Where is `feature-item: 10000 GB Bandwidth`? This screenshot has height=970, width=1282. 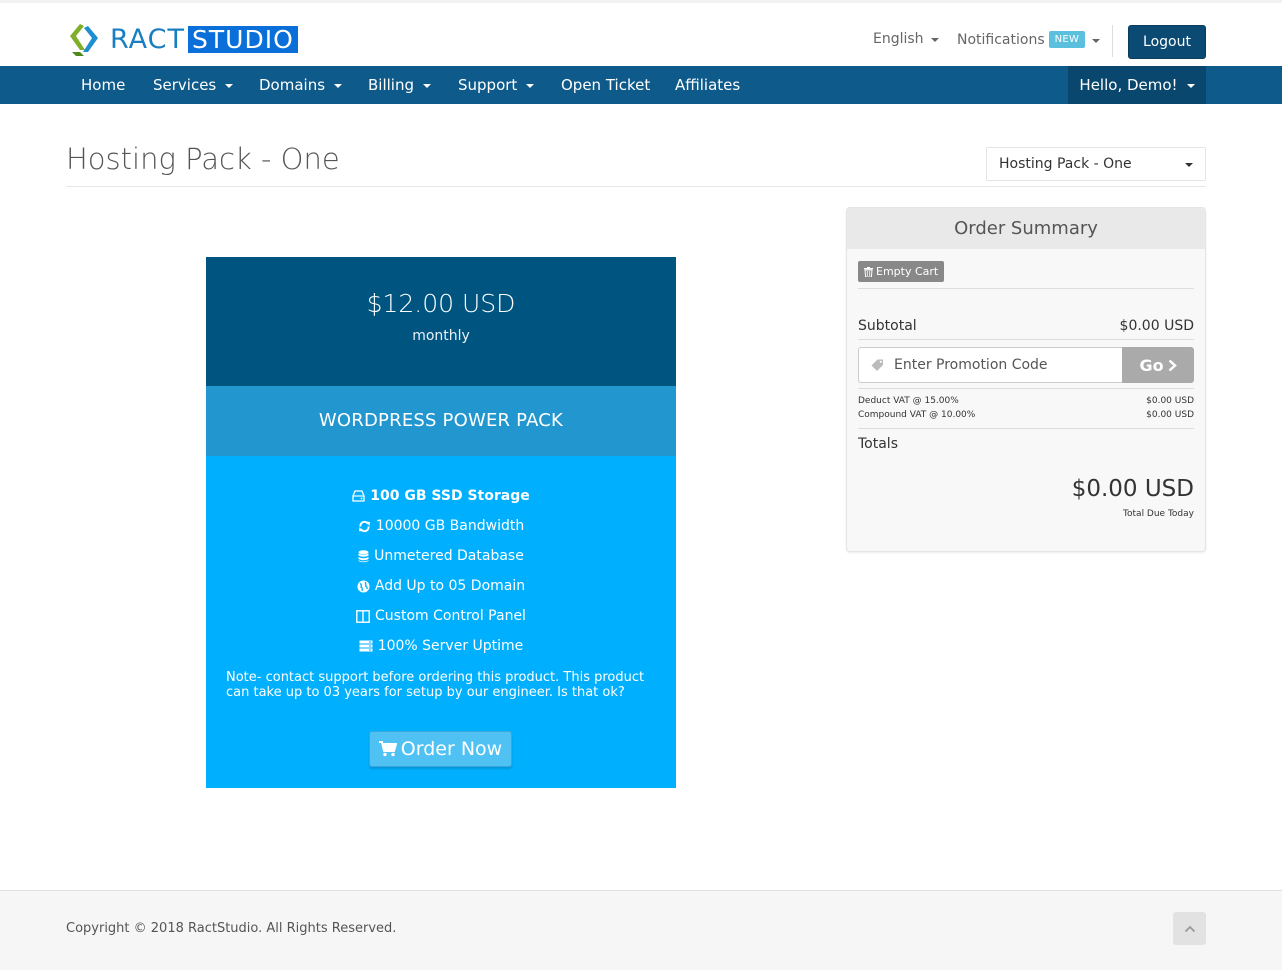 feature-item: 10000 GB Bandwidth is located at coordinates (441, 526).